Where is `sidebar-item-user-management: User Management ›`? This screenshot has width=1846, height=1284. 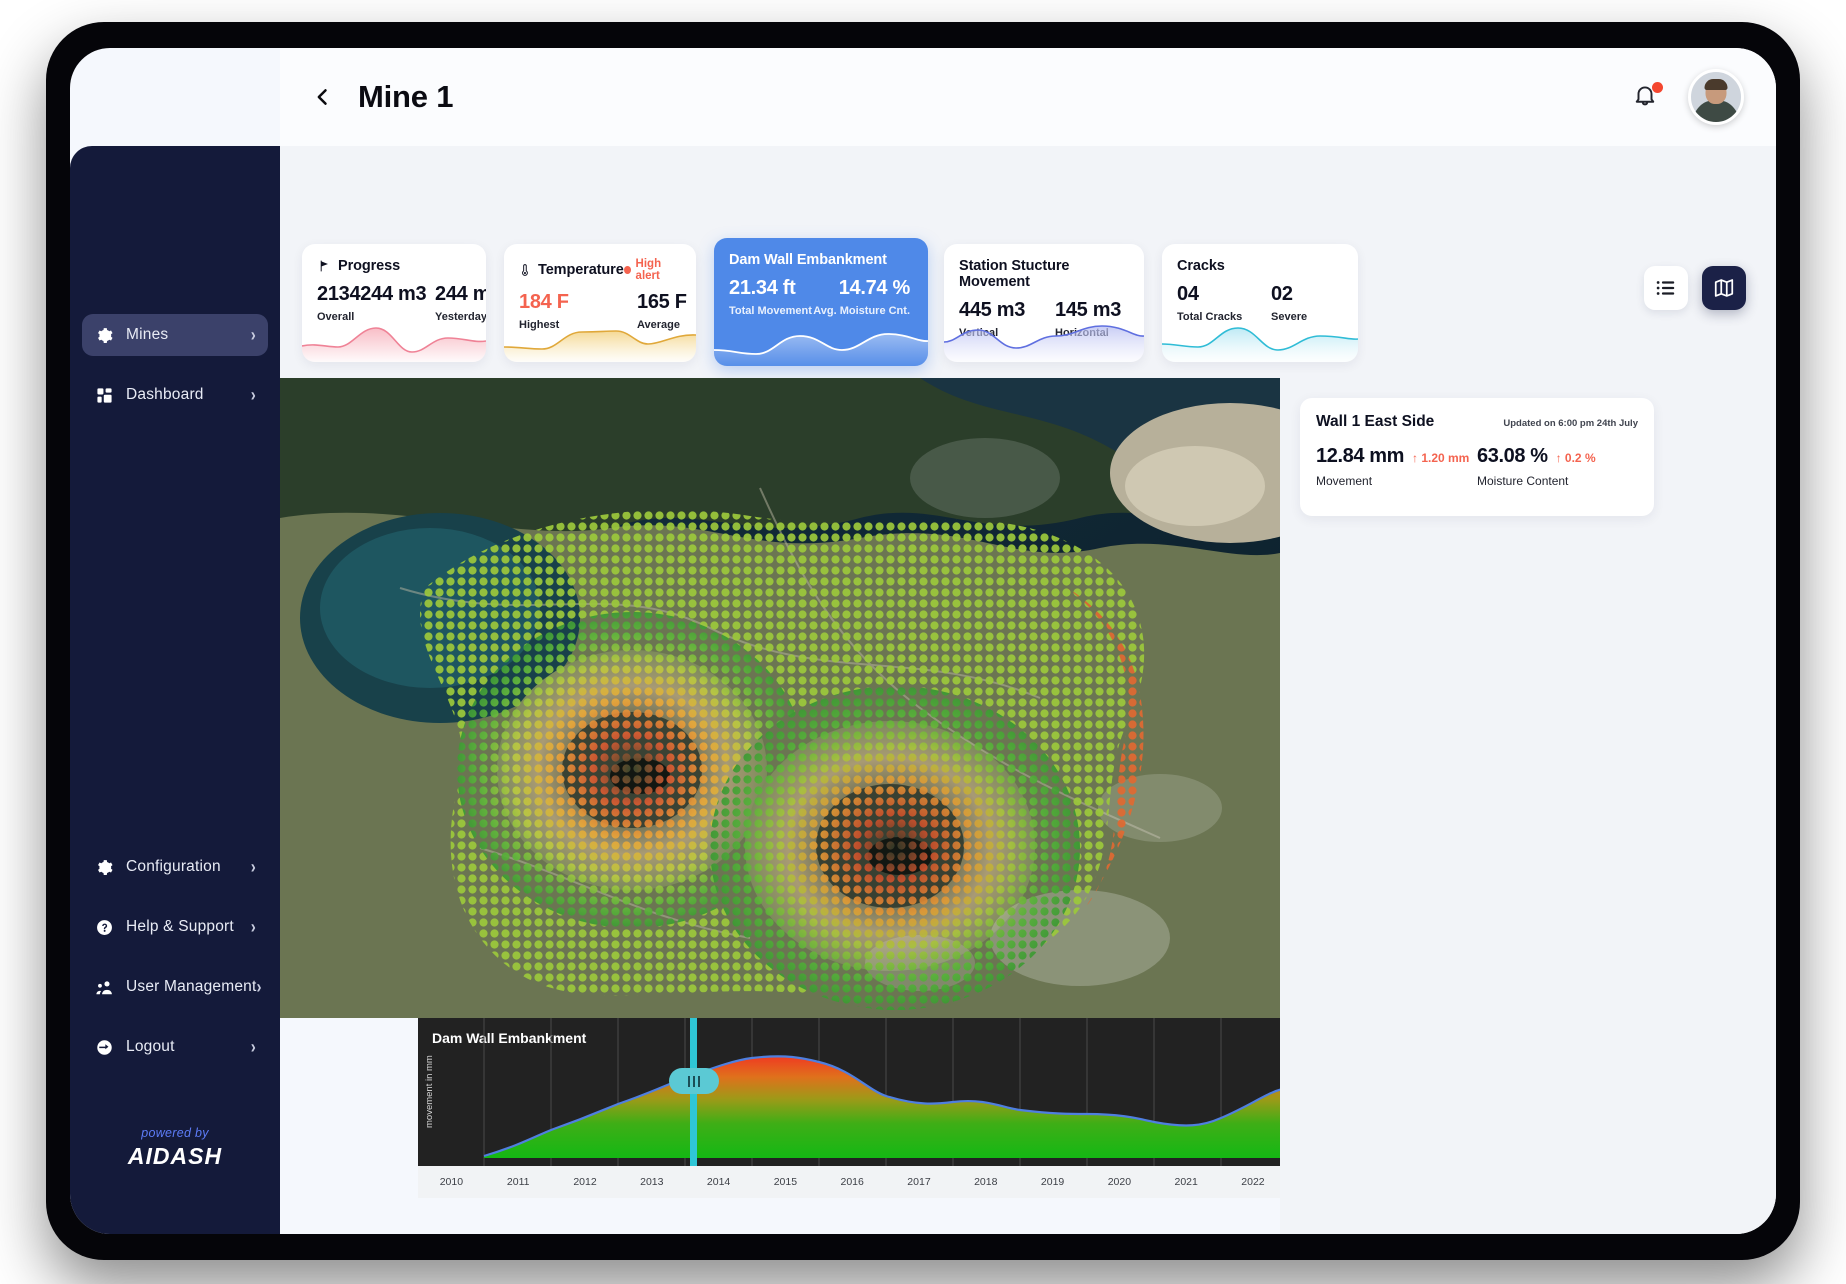 sidebar-item-user-management: User Management › is located at coordinates (175, 987).